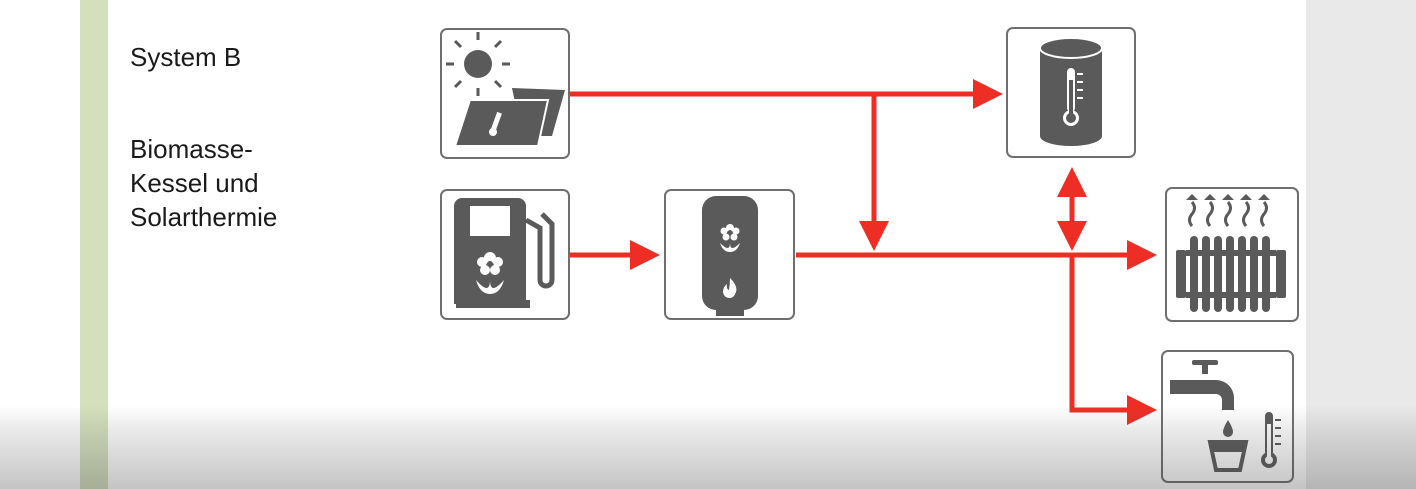 The image size is (1416, 489). What do you see at coordinates (1113, 340) in the screenshot?
I see `flow-to-hot-water` at bounding box center [1113, 340].